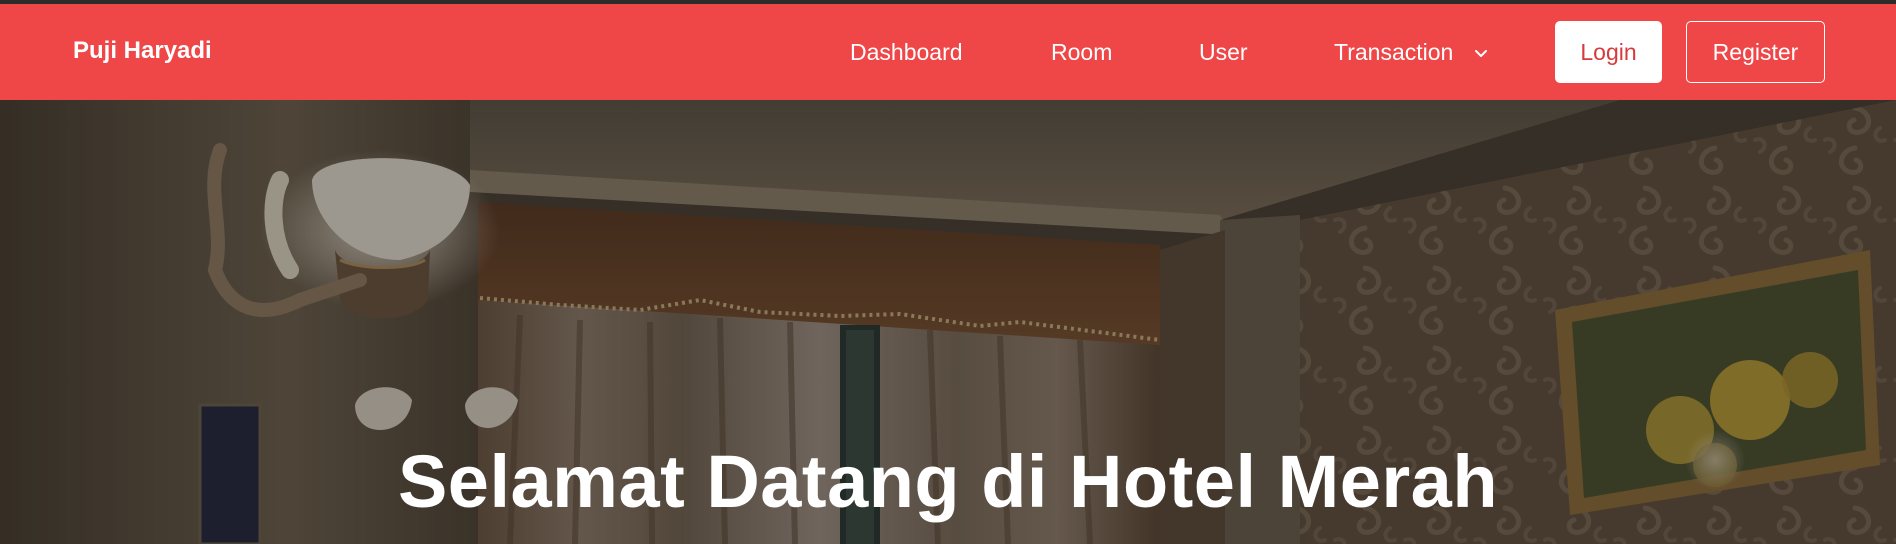 This screenshot has width=1896, height=544. I want to click on nav-link-dashboard: Dashboard, so click(906, 52).